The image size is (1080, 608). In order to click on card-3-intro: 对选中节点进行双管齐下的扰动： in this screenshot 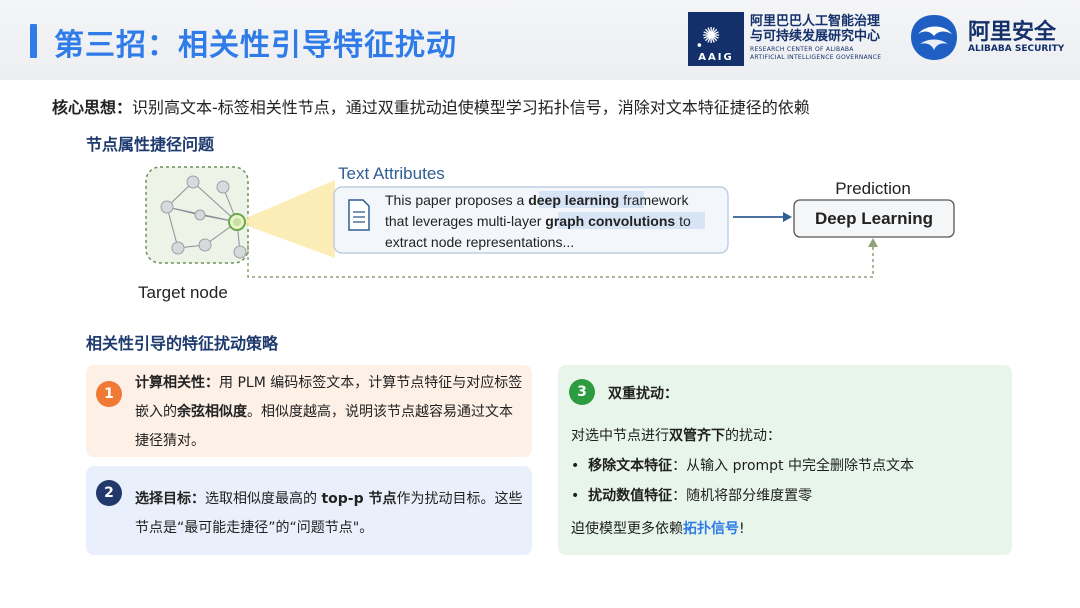, I will do `click(676, 435)`.